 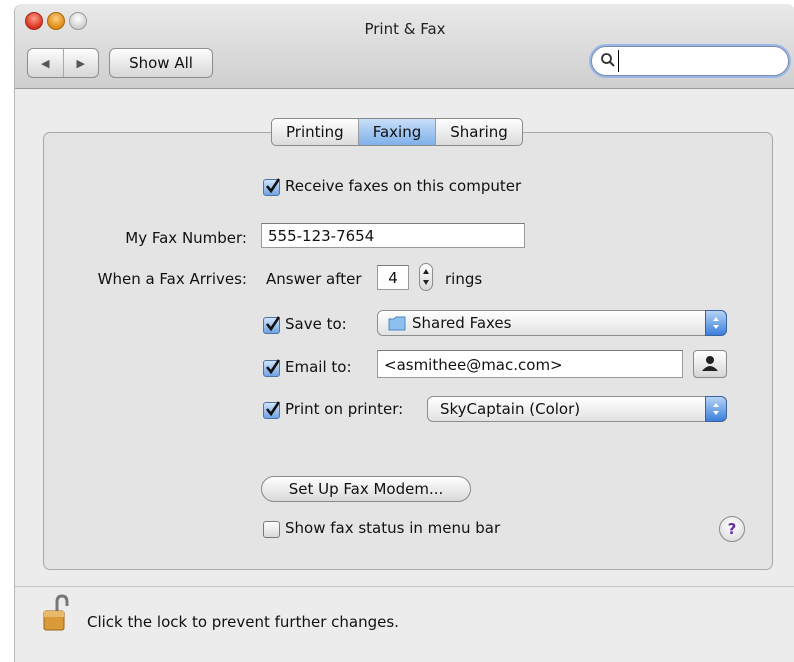 What do you see at coordinates (272, 325) in the screenshot?
I see `save-to-checkbox` at bounding box center [272, 325].